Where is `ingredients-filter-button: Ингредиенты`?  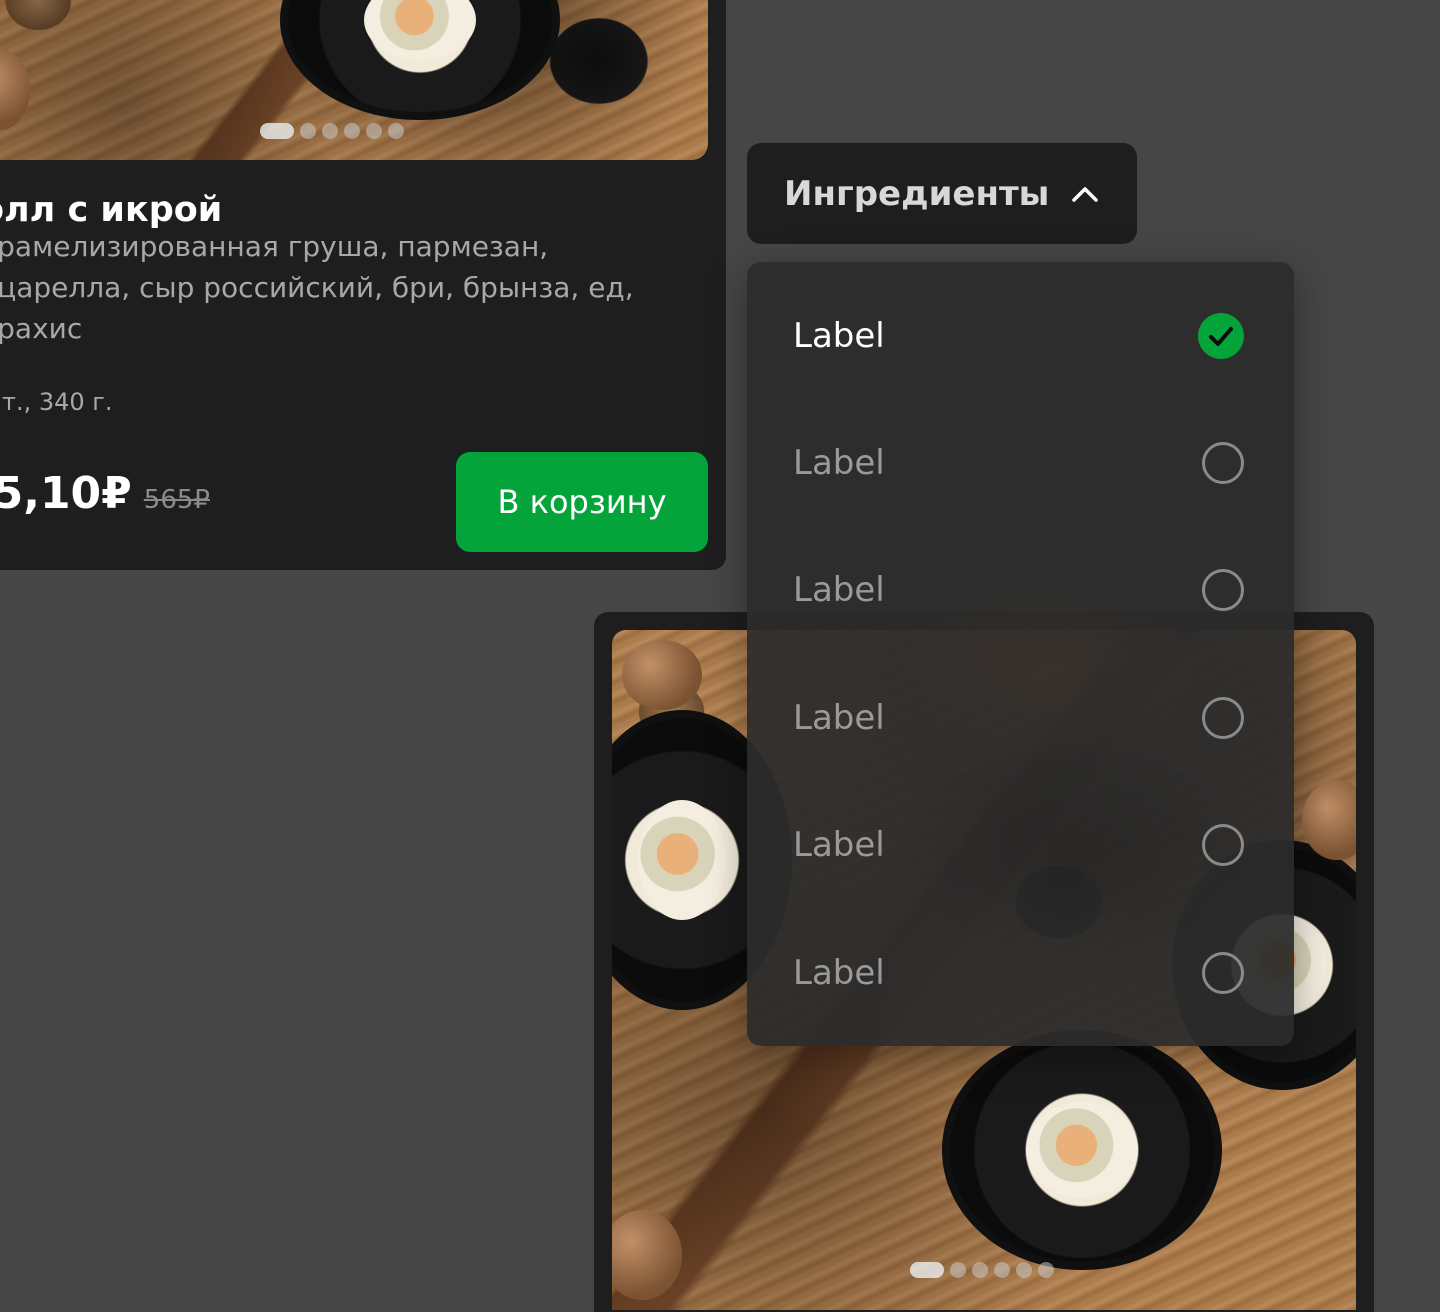
ingredients-filter-button: Ингредиенты is located at coordinates (942, 193).